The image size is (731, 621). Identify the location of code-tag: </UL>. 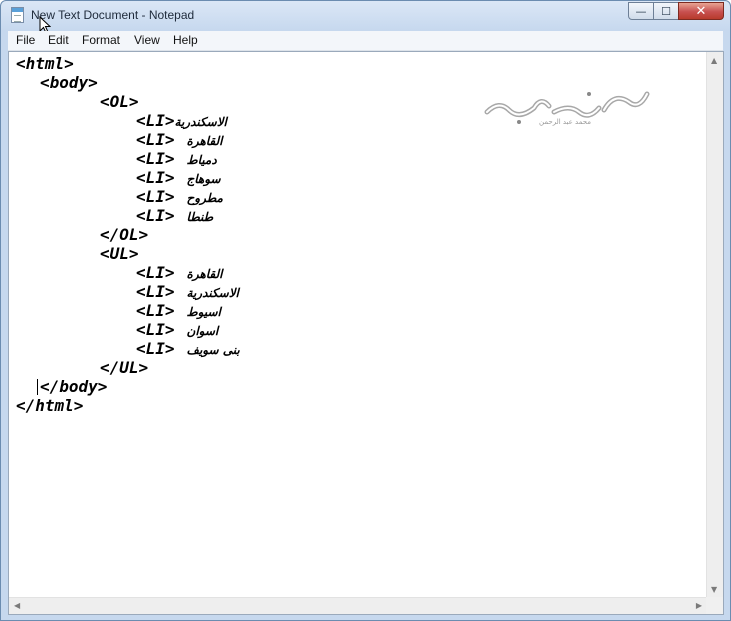
(124, 367).